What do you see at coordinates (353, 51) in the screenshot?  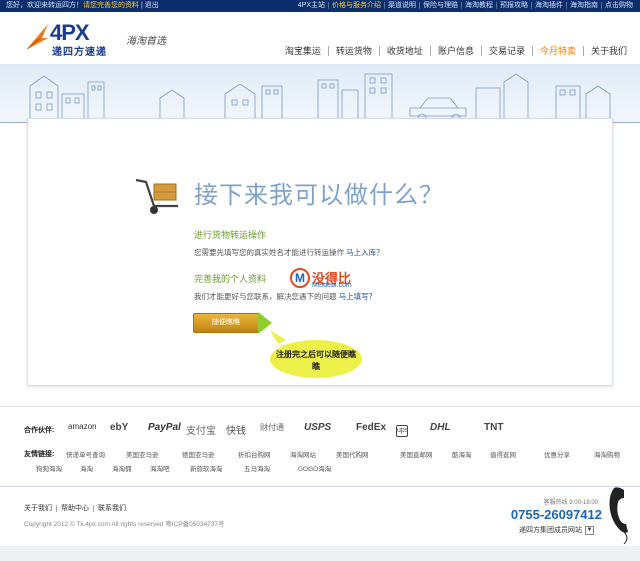 I see `nav-forward-goods: 转运货物` at bounding box center [353, 51].